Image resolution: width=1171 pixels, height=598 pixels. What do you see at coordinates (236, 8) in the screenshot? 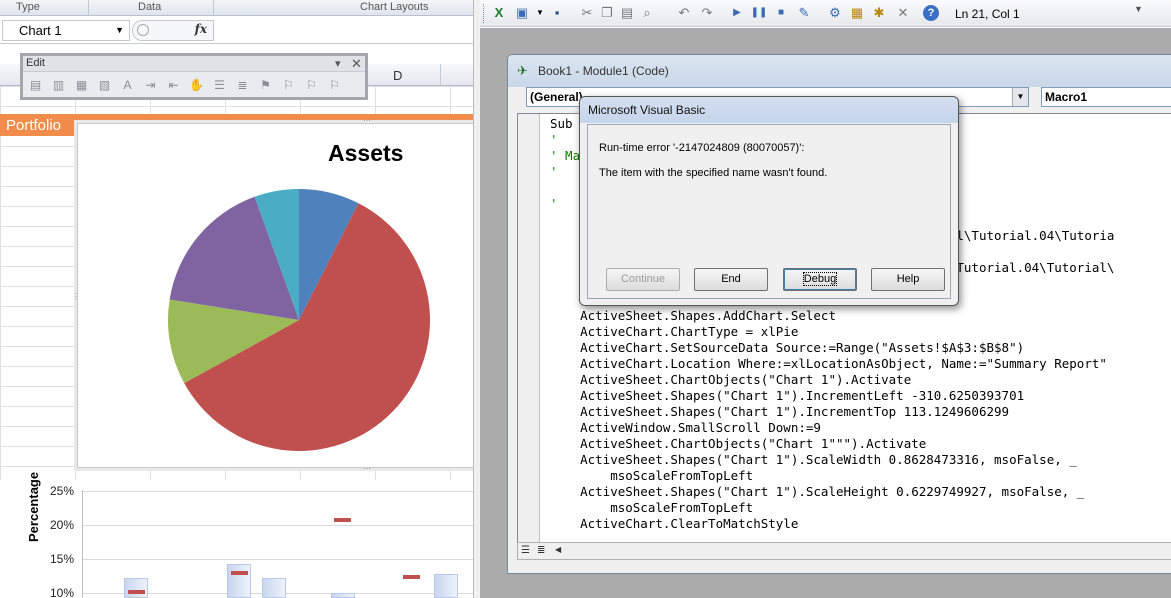
I see `ribbon-group-labels: Type Data Chart Layouts` at bounding box center [236, 8].